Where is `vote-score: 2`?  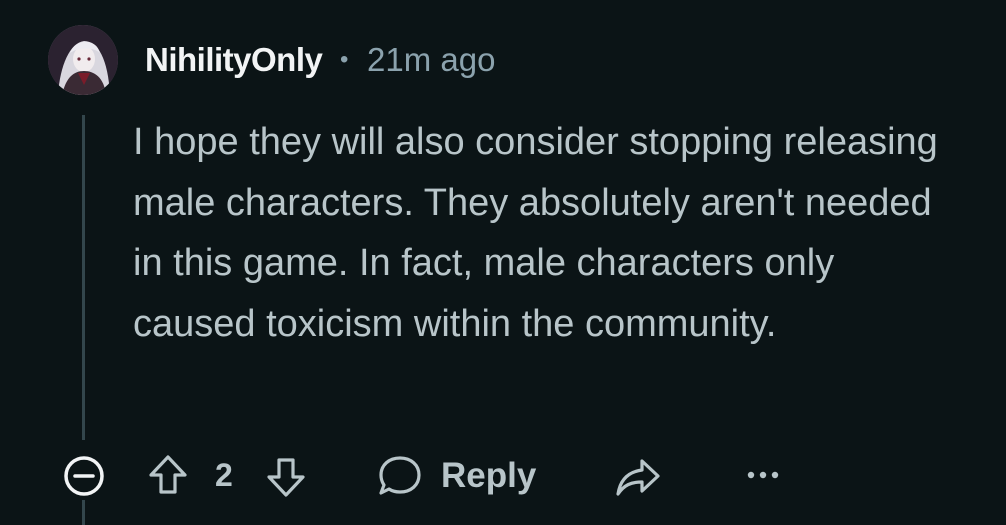 vote-score: 2 is located at coordinates (224, 475).